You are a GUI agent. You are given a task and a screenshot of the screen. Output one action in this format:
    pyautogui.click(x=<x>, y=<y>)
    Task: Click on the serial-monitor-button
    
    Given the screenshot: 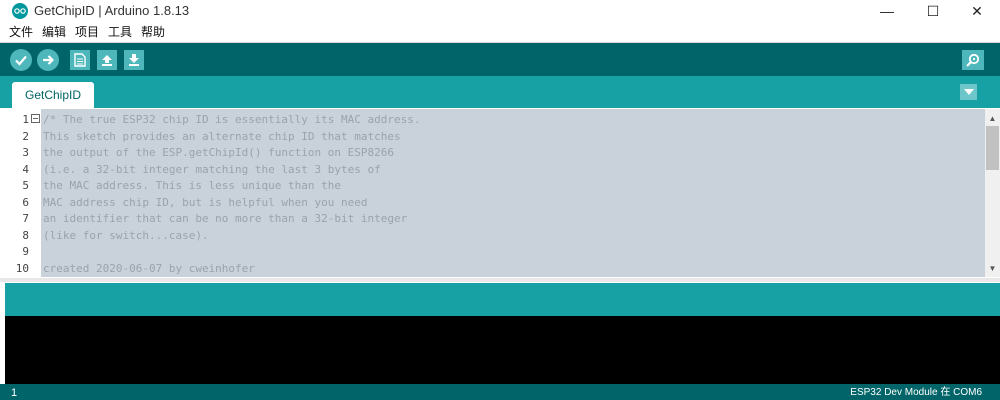 What is the action you would take?
    pyautogui.click(x=973, y=60)
    